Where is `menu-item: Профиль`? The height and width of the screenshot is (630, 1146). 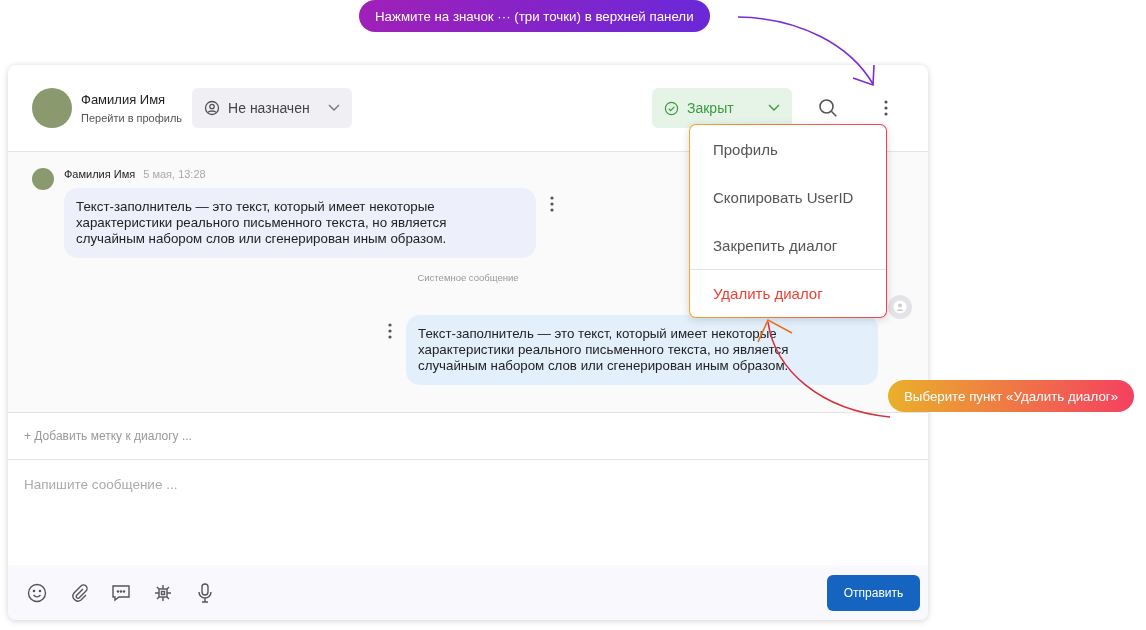 menu-item: Профиль is located at coordinates (788, 149).